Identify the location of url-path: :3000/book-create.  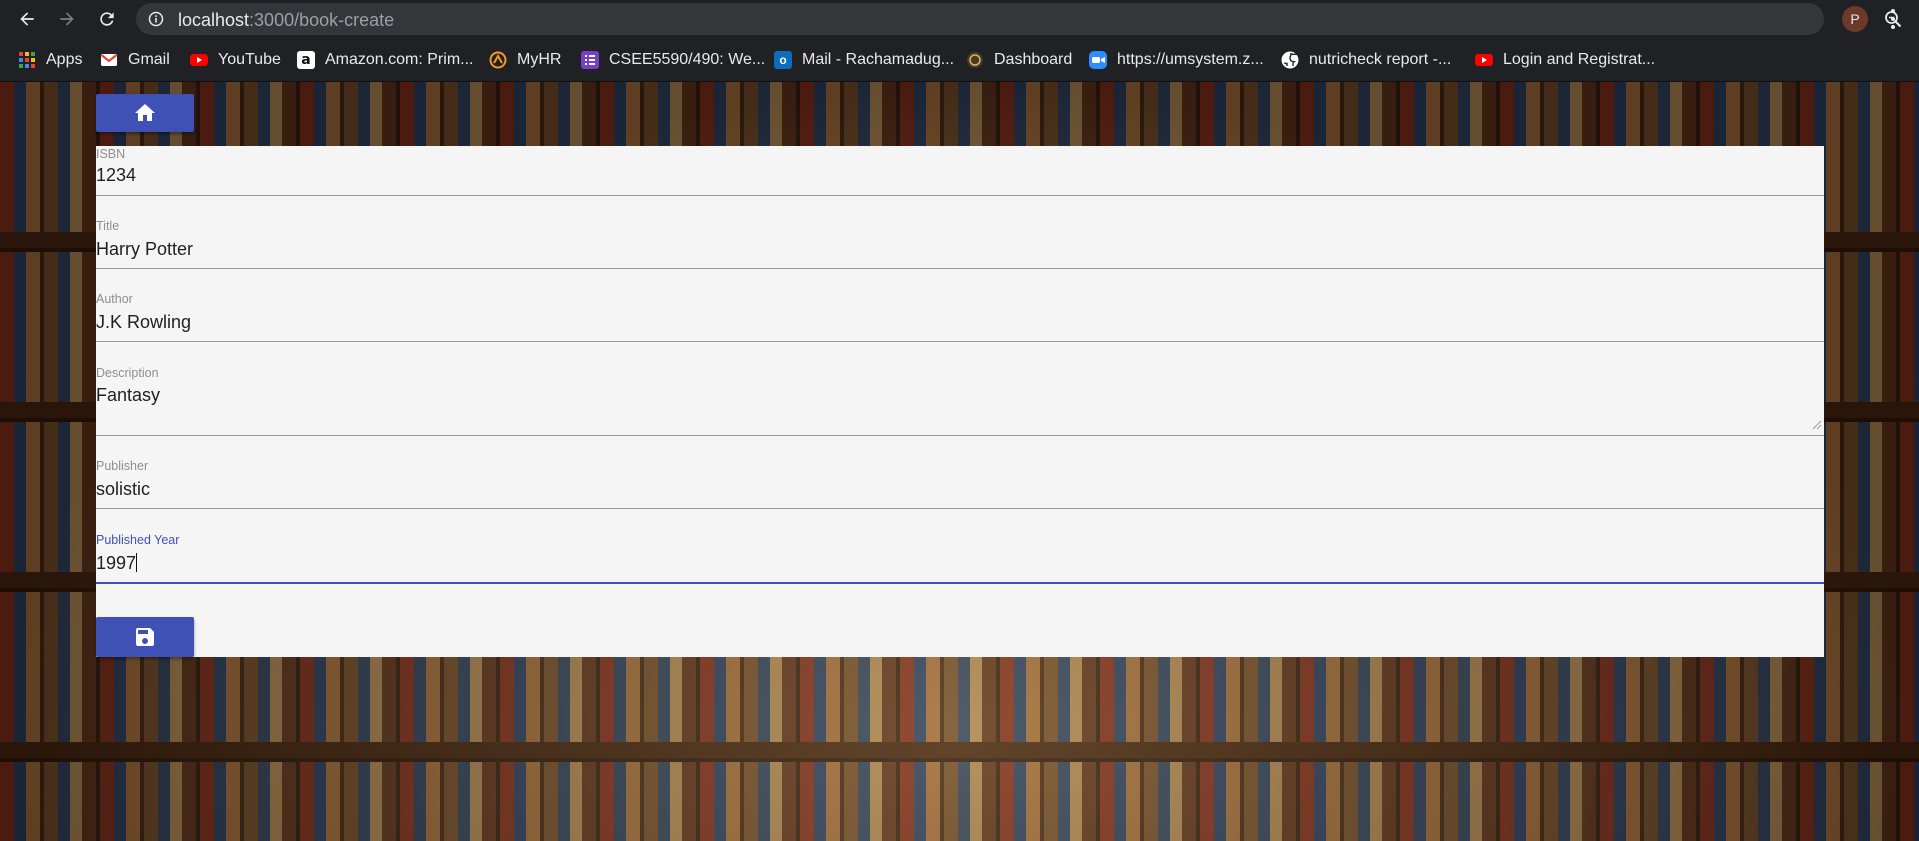
(322, 20).